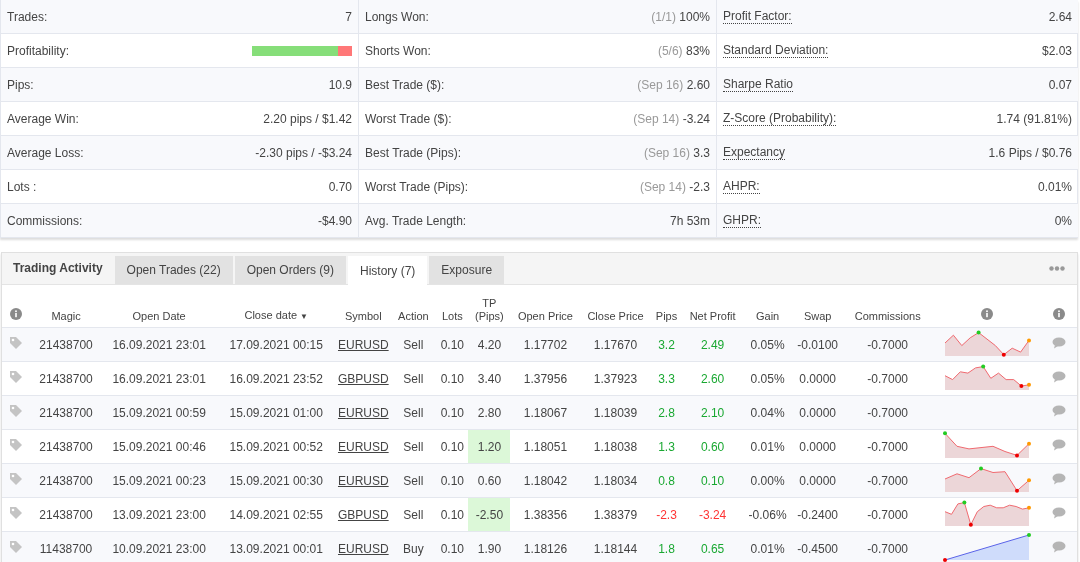 This screenshot has width=1080, height=562. I want to click on tab: History (7), so click(388, 270).